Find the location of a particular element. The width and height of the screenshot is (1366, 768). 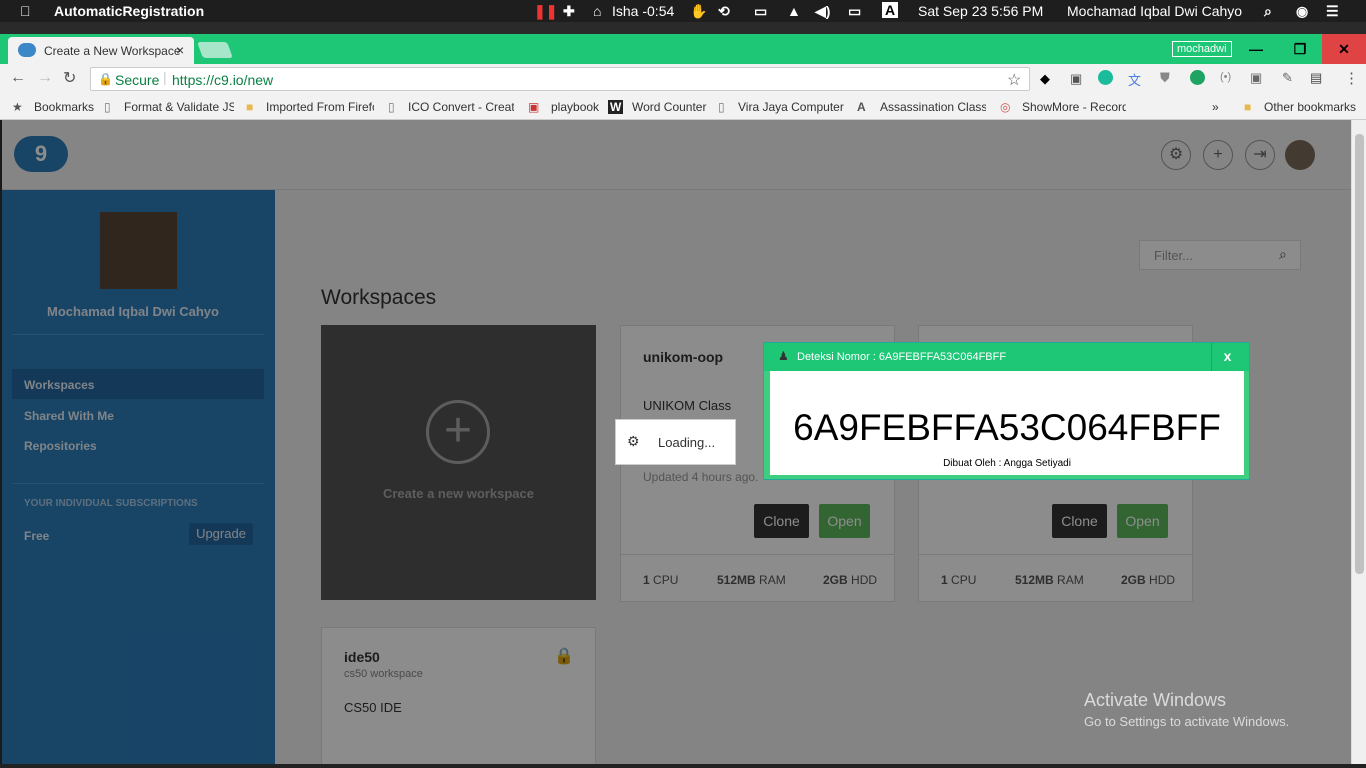

airplay-icon: ▭ is located at coordinates (760, 11).